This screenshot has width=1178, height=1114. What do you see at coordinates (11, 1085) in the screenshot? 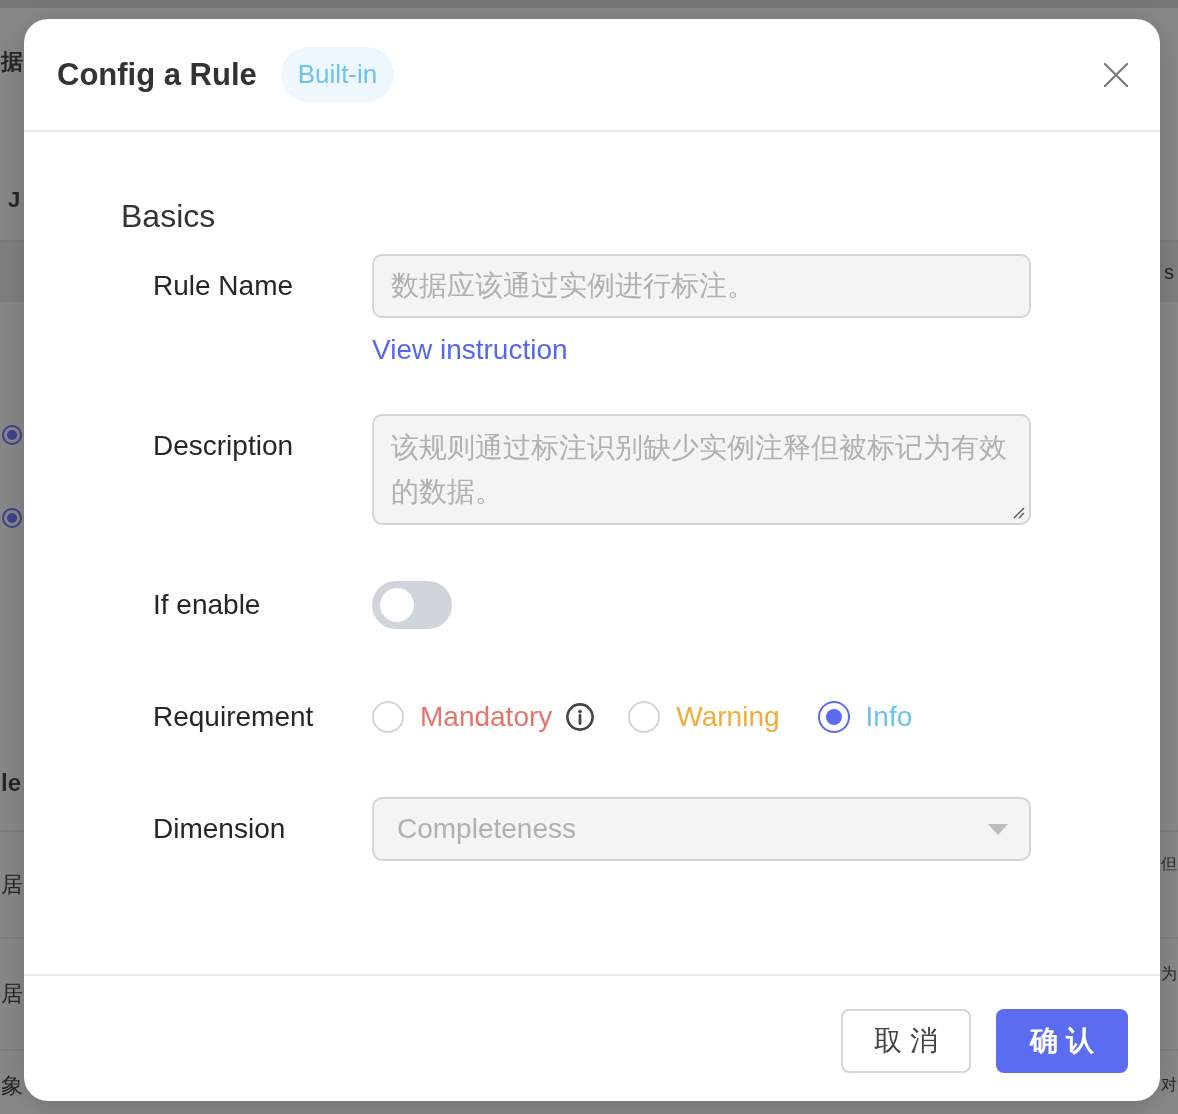
I see `background-text: 象` at bounding box center [11, 1085].